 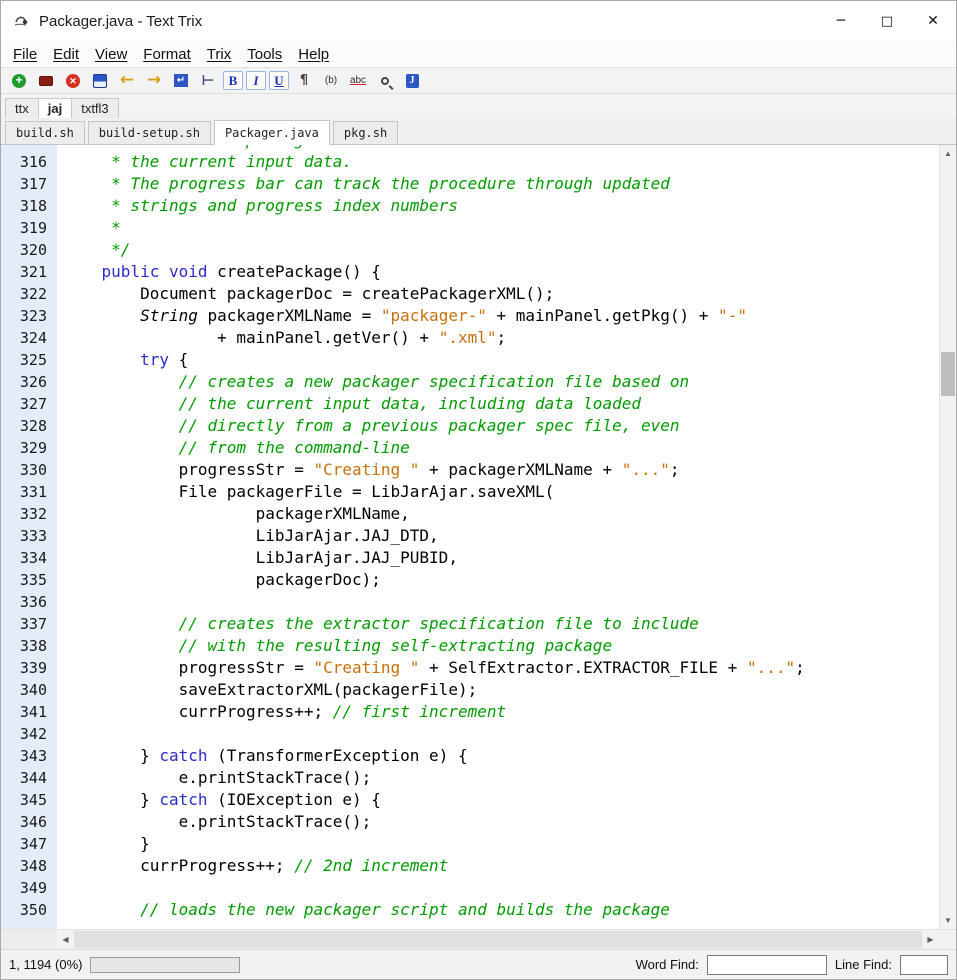 What do you see at coordinates (766, 964) in the screenshot?
I see `word-find-input` at bounding box center [766, 964].